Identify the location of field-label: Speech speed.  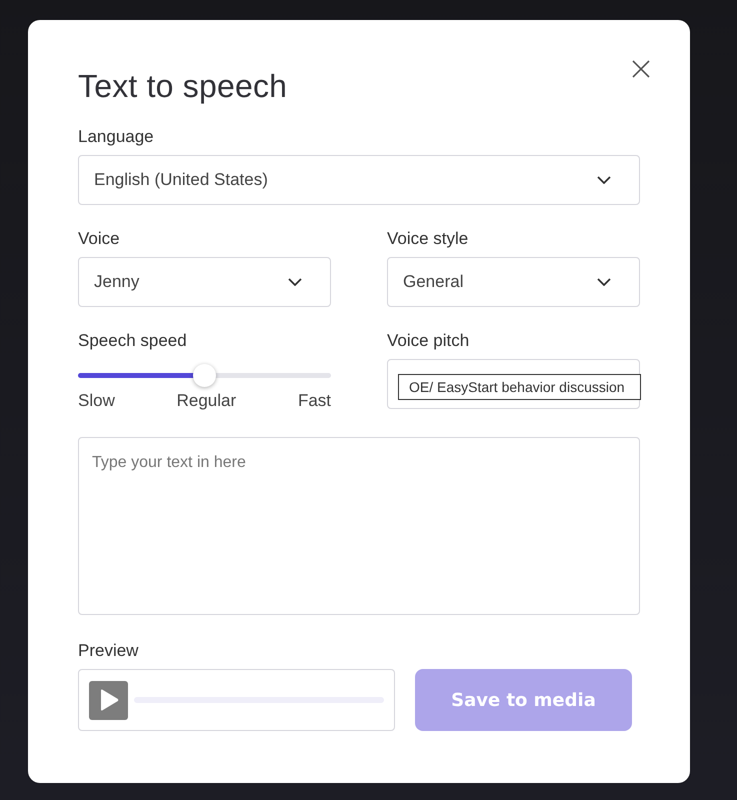
(133, 341).